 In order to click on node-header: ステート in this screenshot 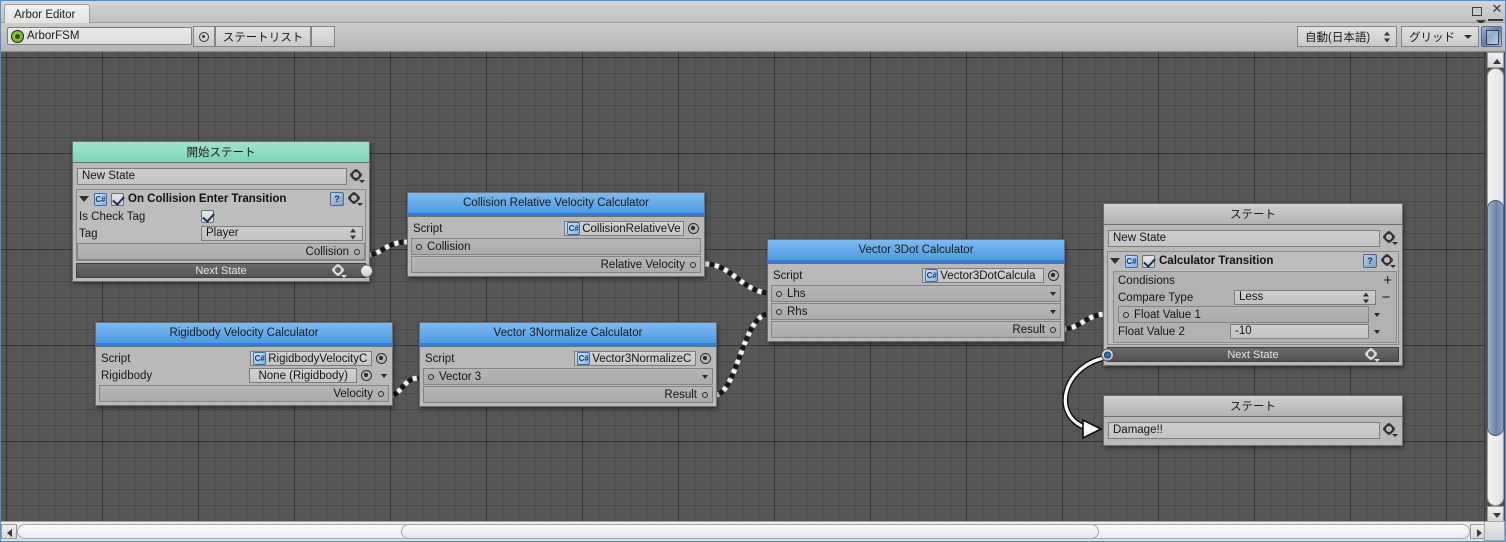, I will do `click(1253, 213)`.